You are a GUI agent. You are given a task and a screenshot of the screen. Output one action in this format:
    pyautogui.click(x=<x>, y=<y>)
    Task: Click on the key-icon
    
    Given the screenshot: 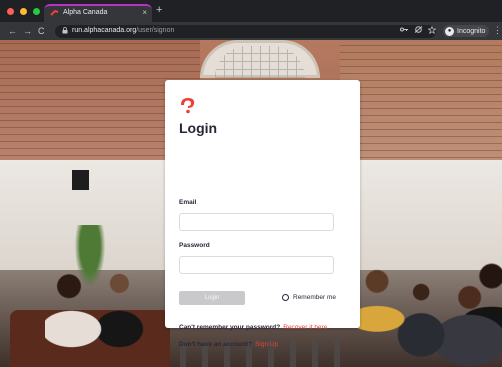 What is the action you would take?
    pyautogui.click(x=404, y=31)
    